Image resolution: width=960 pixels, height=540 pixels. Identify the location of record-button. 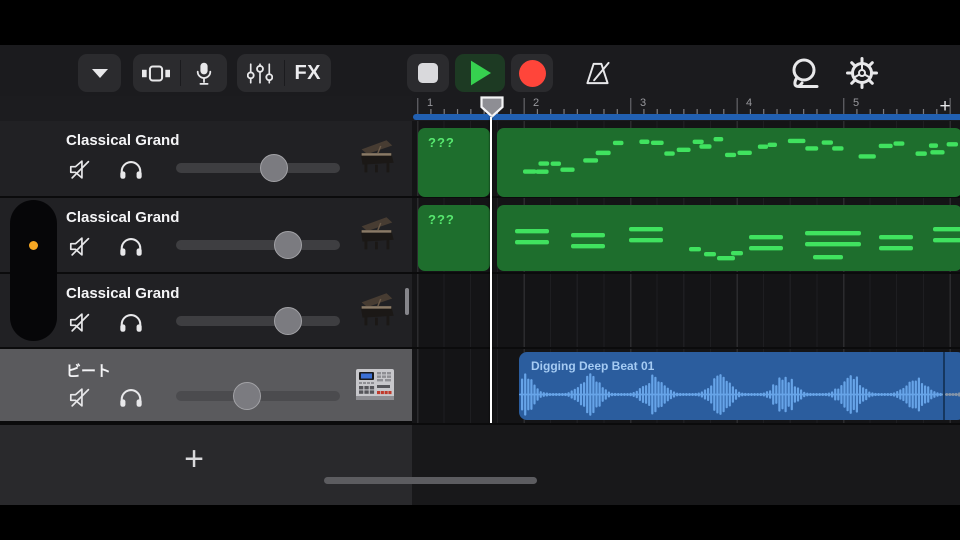
(532, 73).